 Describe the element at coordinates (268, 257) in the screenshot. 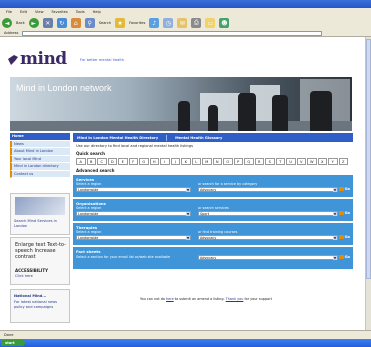

I see `factsheet-select: Advocacy ▼` at that location.